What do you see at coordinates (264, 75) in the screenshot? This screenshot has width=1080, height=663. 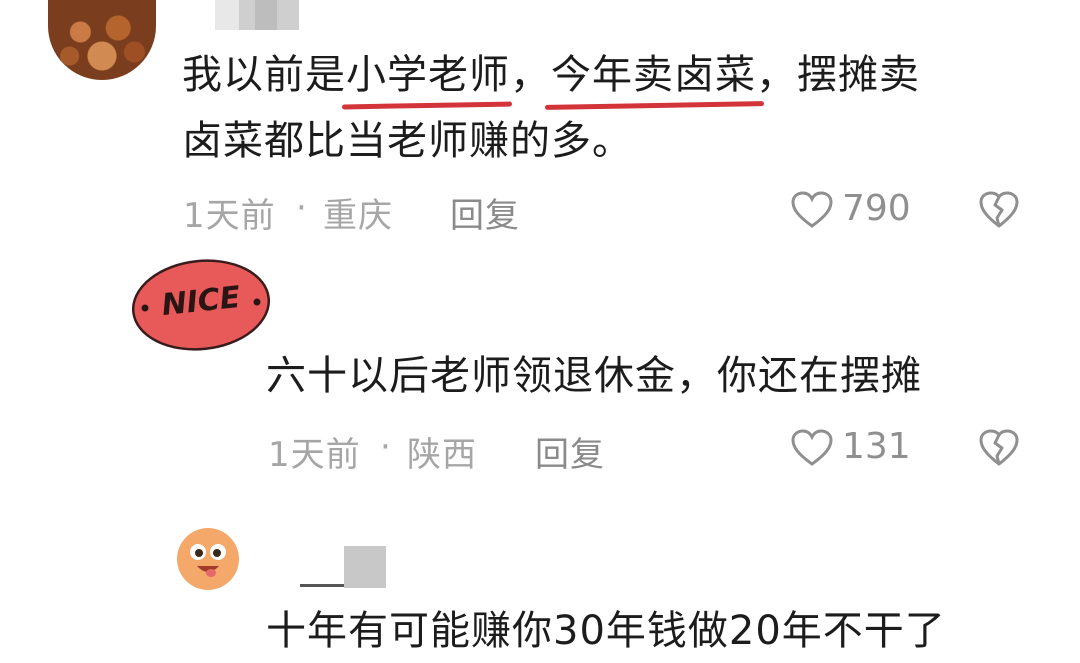 I see `comment-text-segment: 我以前是` at bounding box center [264, 75].